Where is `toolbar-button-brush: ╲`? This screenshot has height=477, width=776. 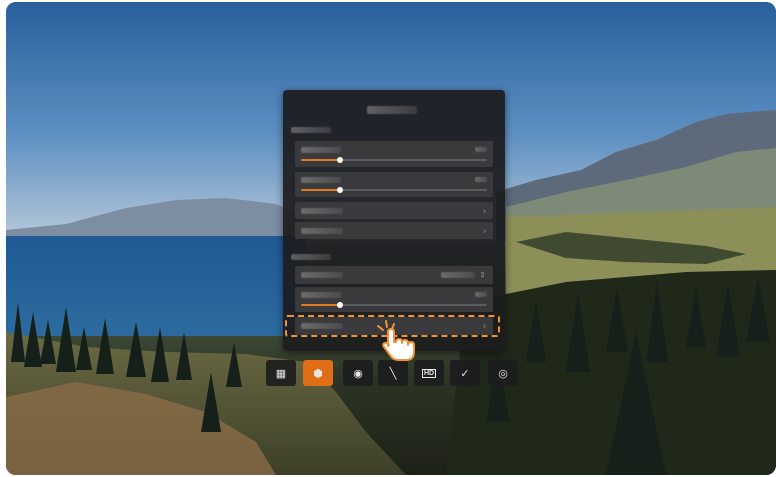 toolbar-button-brush: ╲ is located at coordinates (393, 373).